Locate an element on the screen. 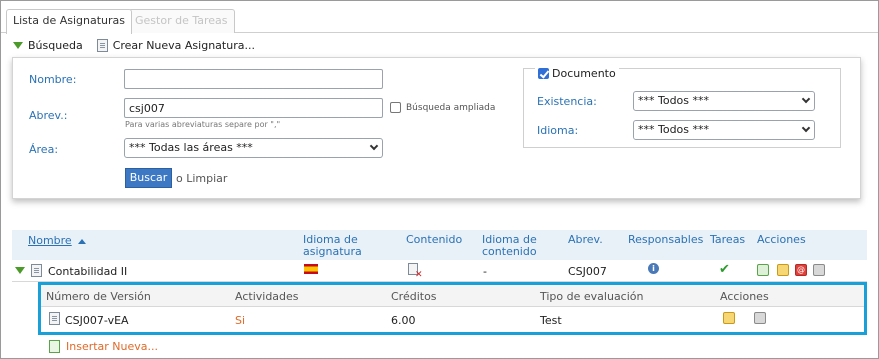 The image size is (879, 359). search-button: Buscar is located at coordinates (148, 178).